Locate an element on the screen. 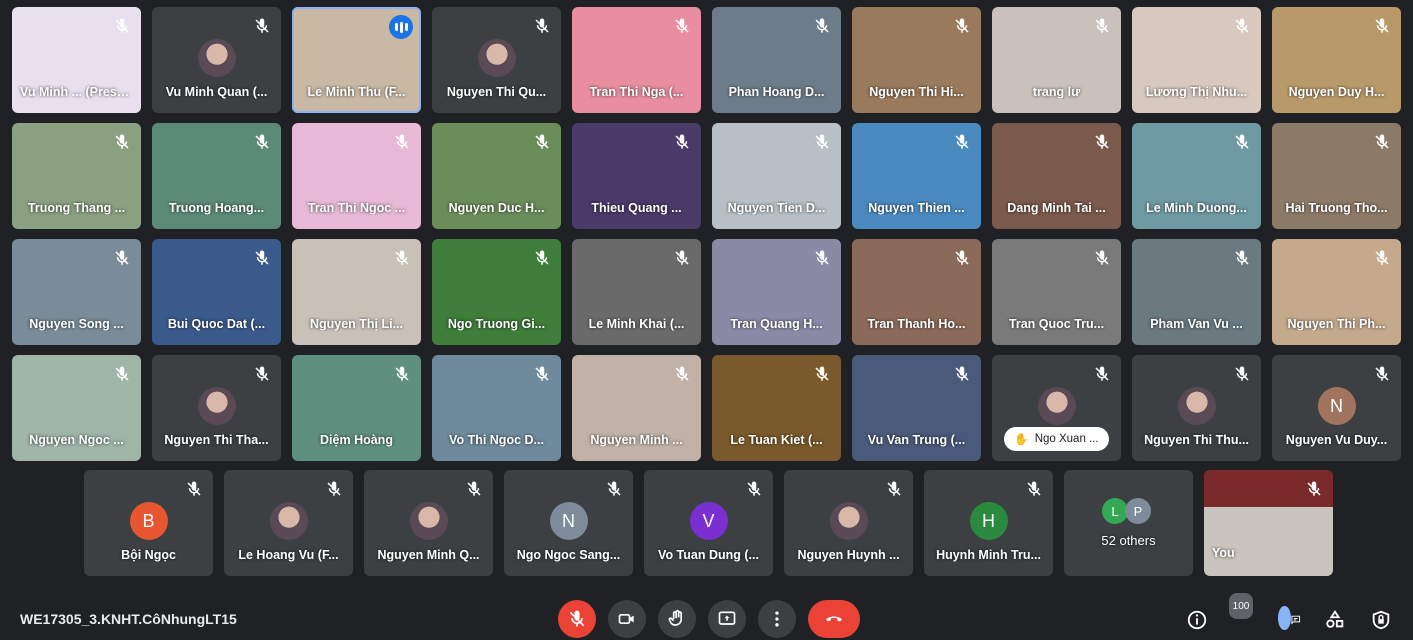  present-screen-button is located at coordinates (727, 619).